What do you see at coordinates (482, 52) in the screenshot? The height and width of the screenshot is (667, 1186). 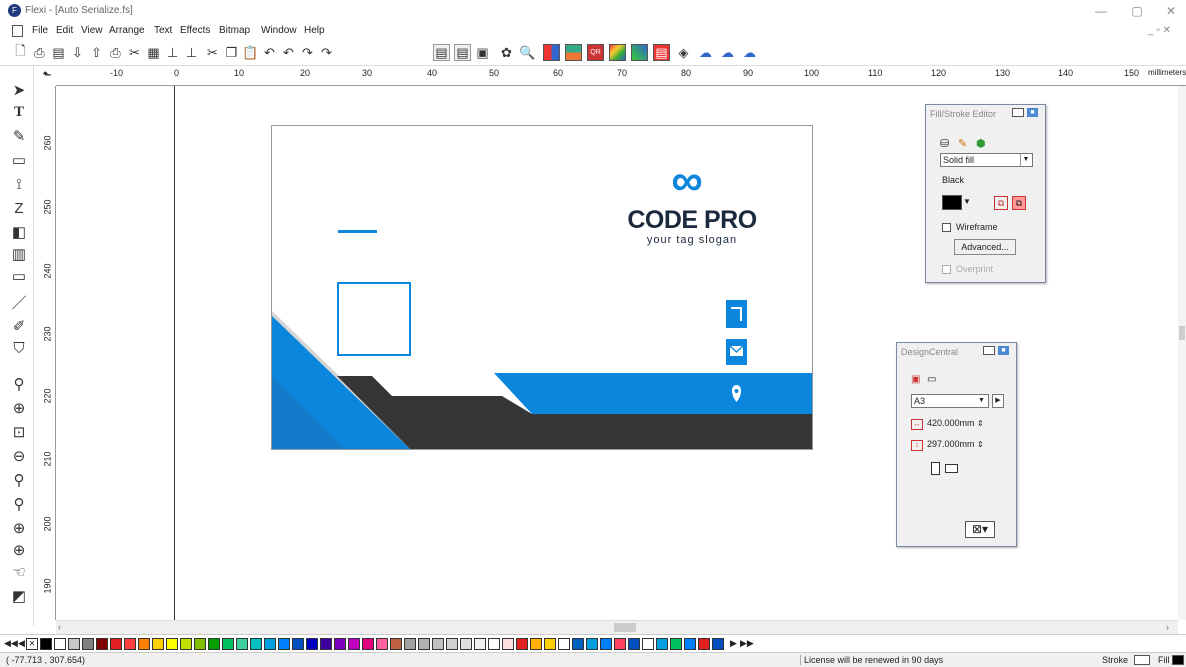 I see `text-properties-icon: ▣` at bounding box center [482, 52].